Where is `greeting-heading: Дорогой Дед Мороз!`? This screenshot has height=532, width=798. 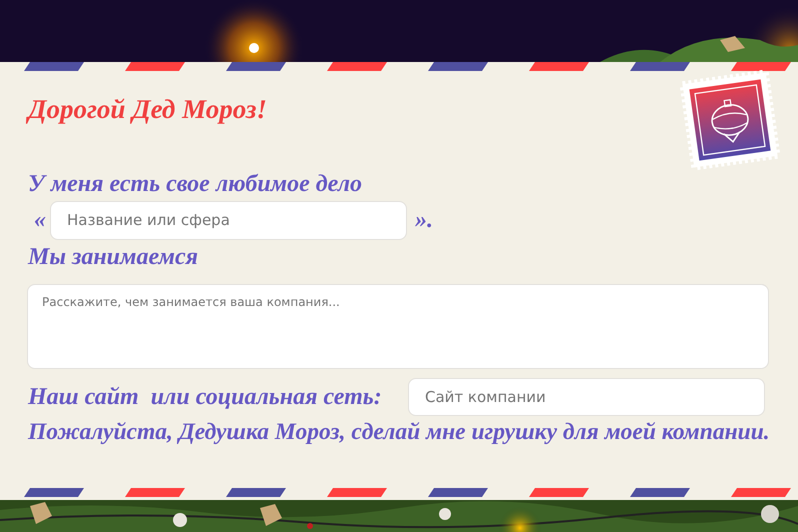
greeting-heading: Дорогой Дед Мороз! is located at coordinates (147, 109).